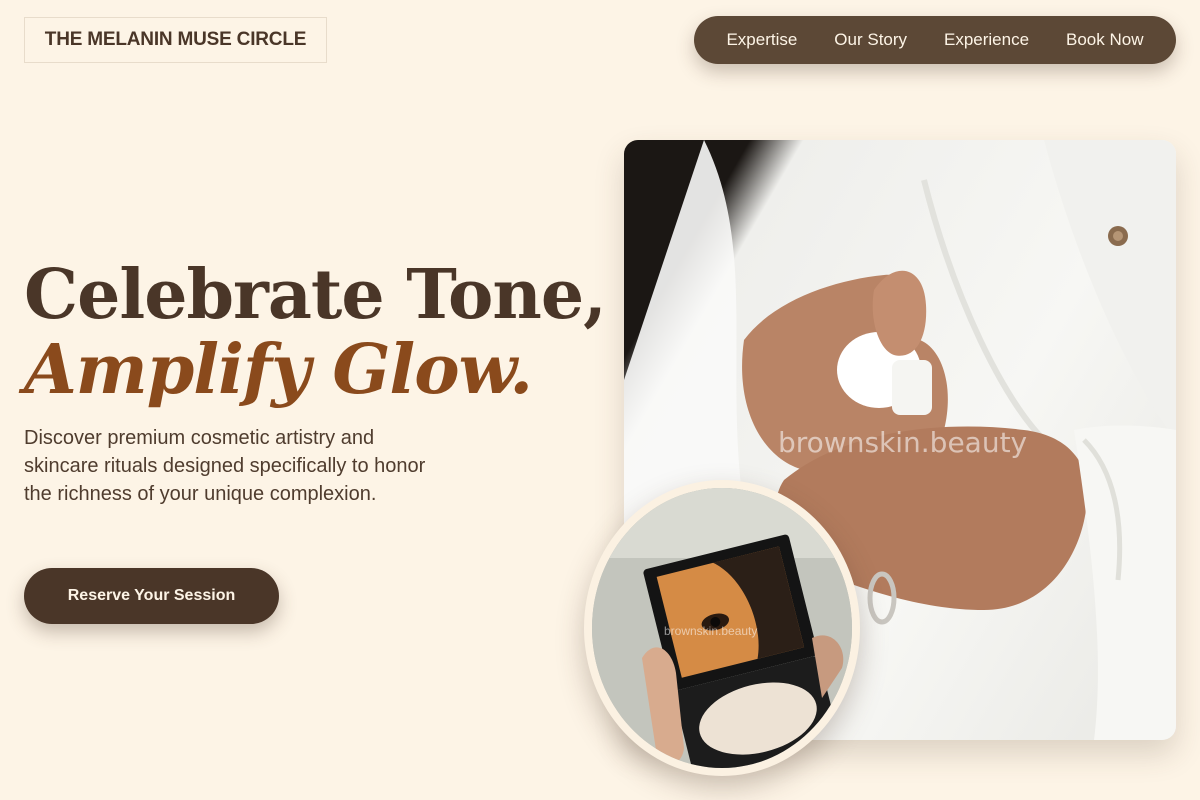 The image size is (1200, 800). What do you see at coordinates (1104, 40) in the screenshot?
I see `nav-item-book-now: Book Now` at bounding box center [1104, 40].